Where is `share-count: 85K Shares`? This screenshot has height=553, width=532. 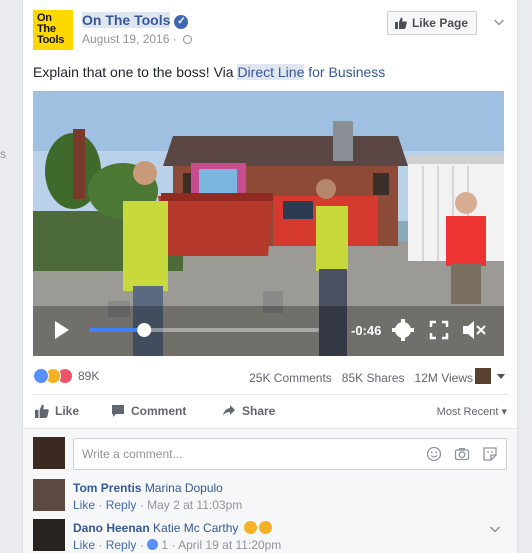 share-count: 85K Shares is located at coordinates (373, 378).